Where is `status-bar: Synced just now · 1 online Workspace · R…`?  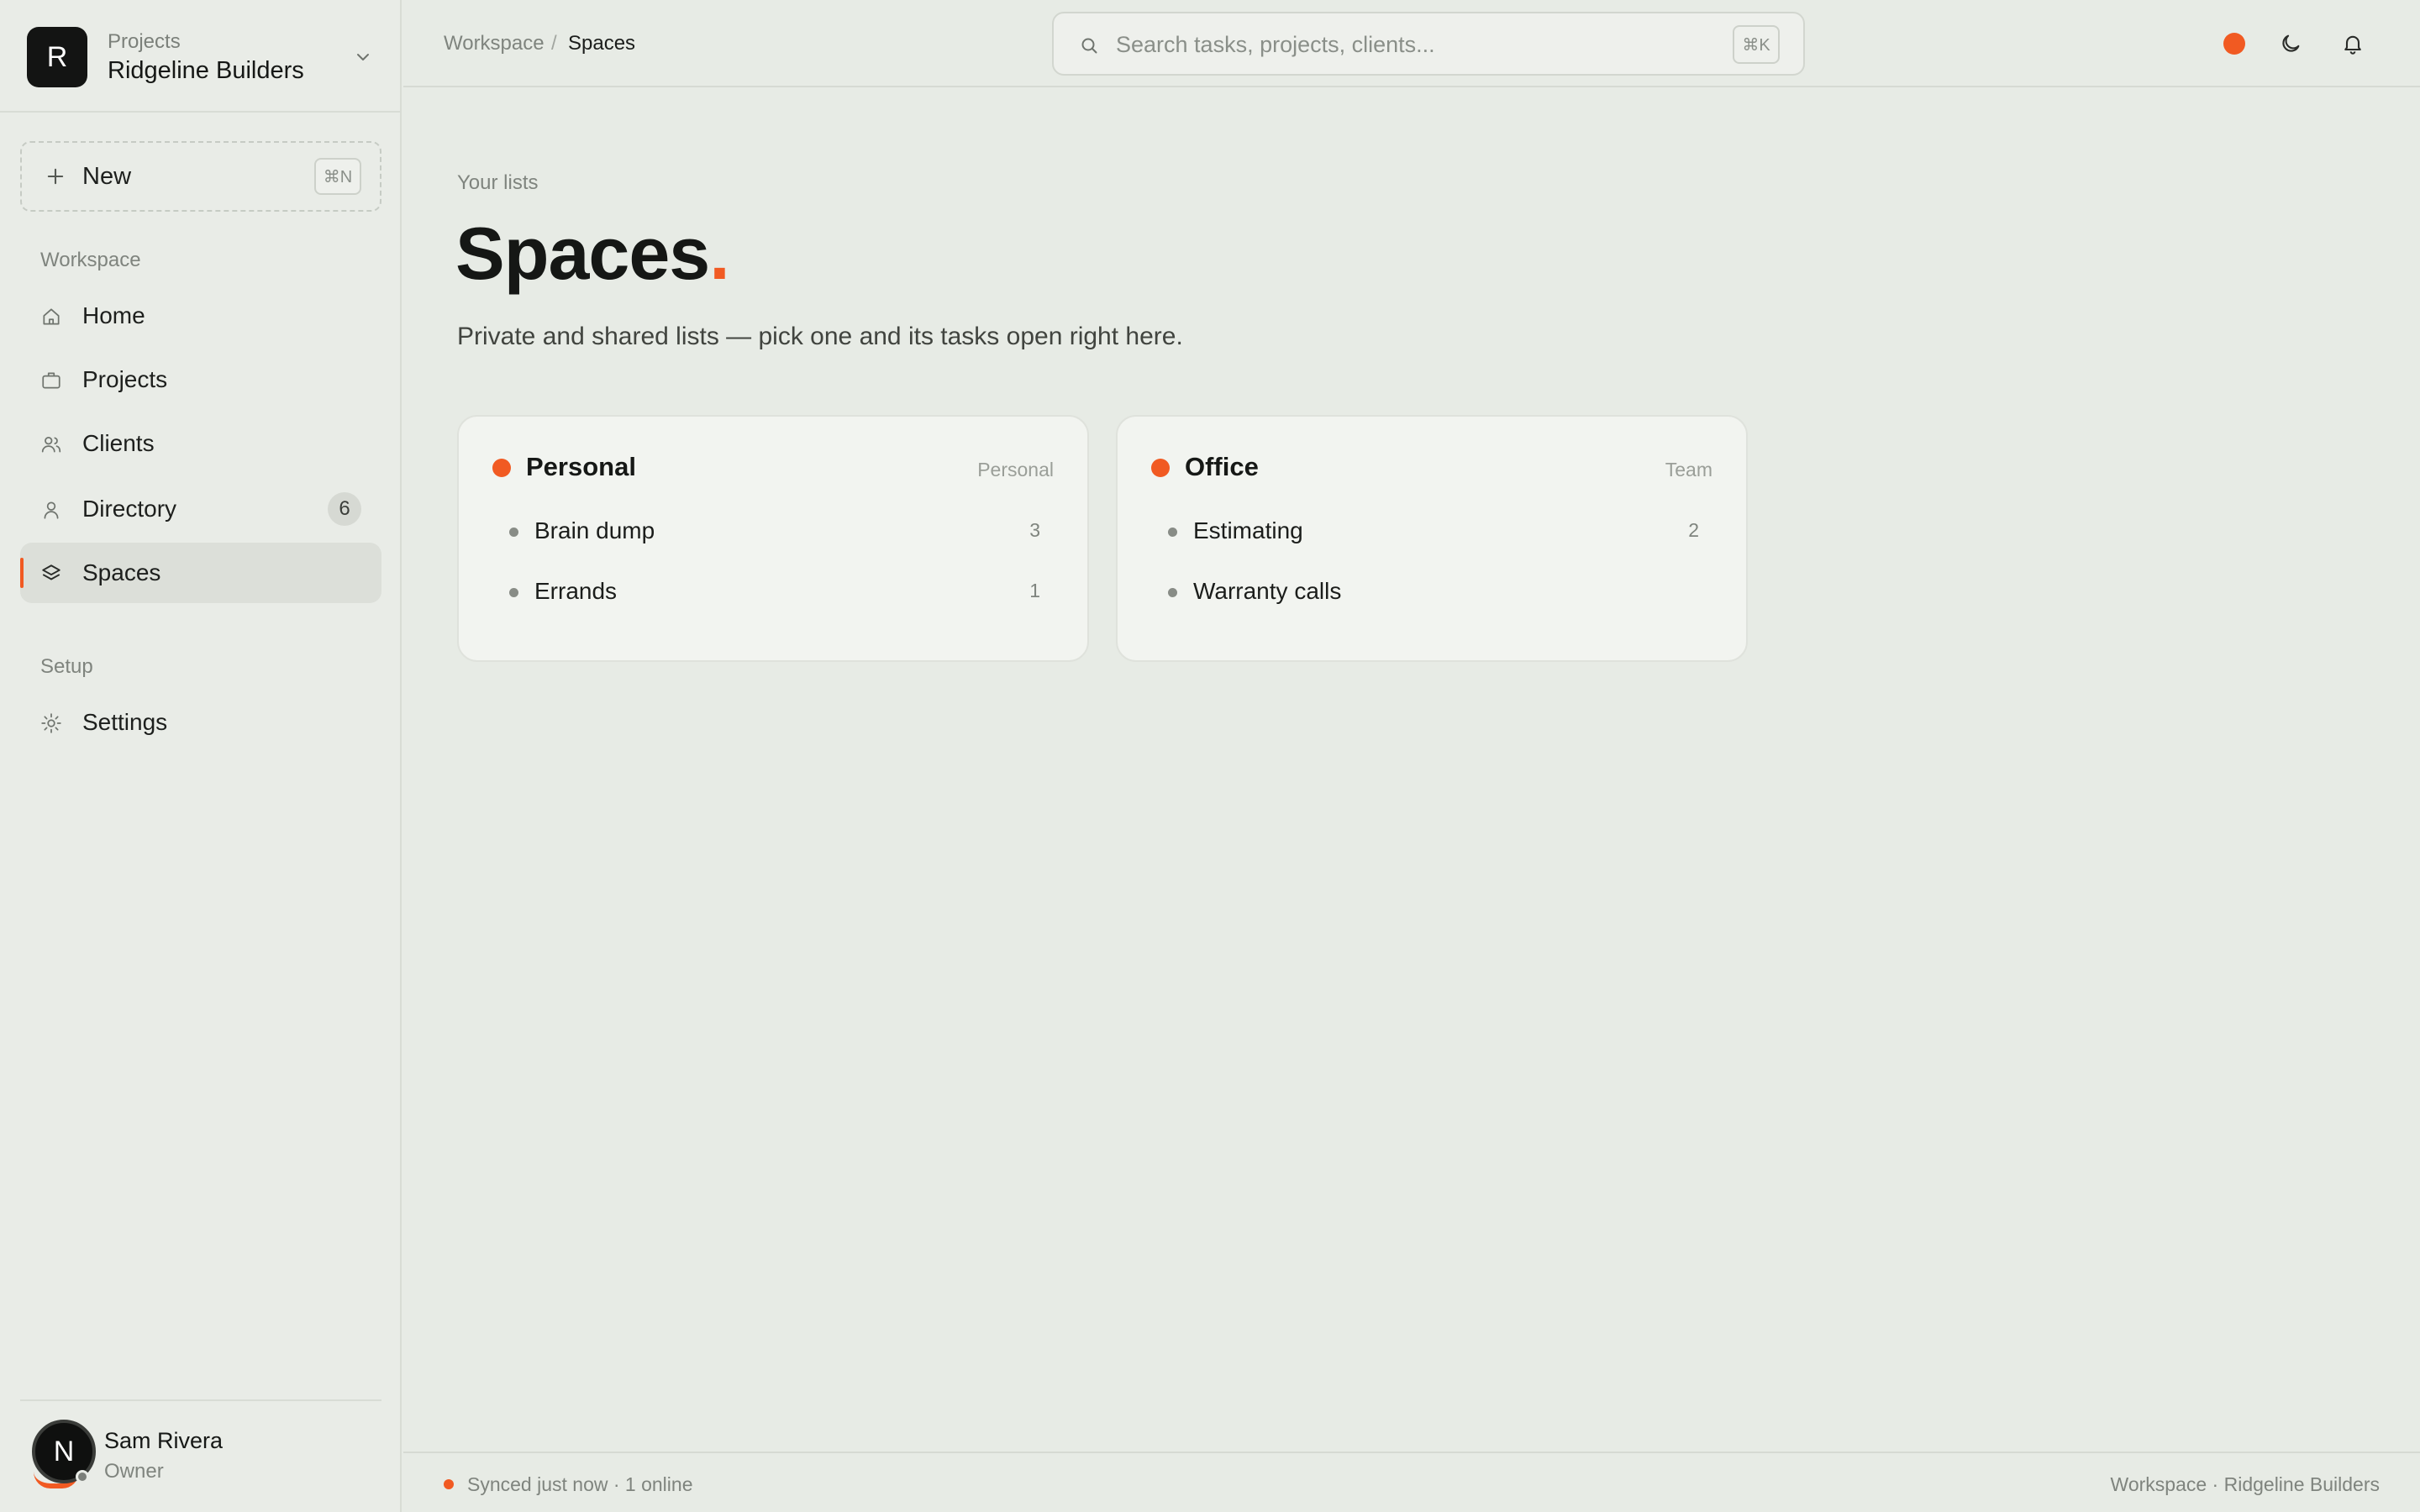 status-bar: Synced just now · 1 online Workspace · R… is located at coordinates (1411, 1482).